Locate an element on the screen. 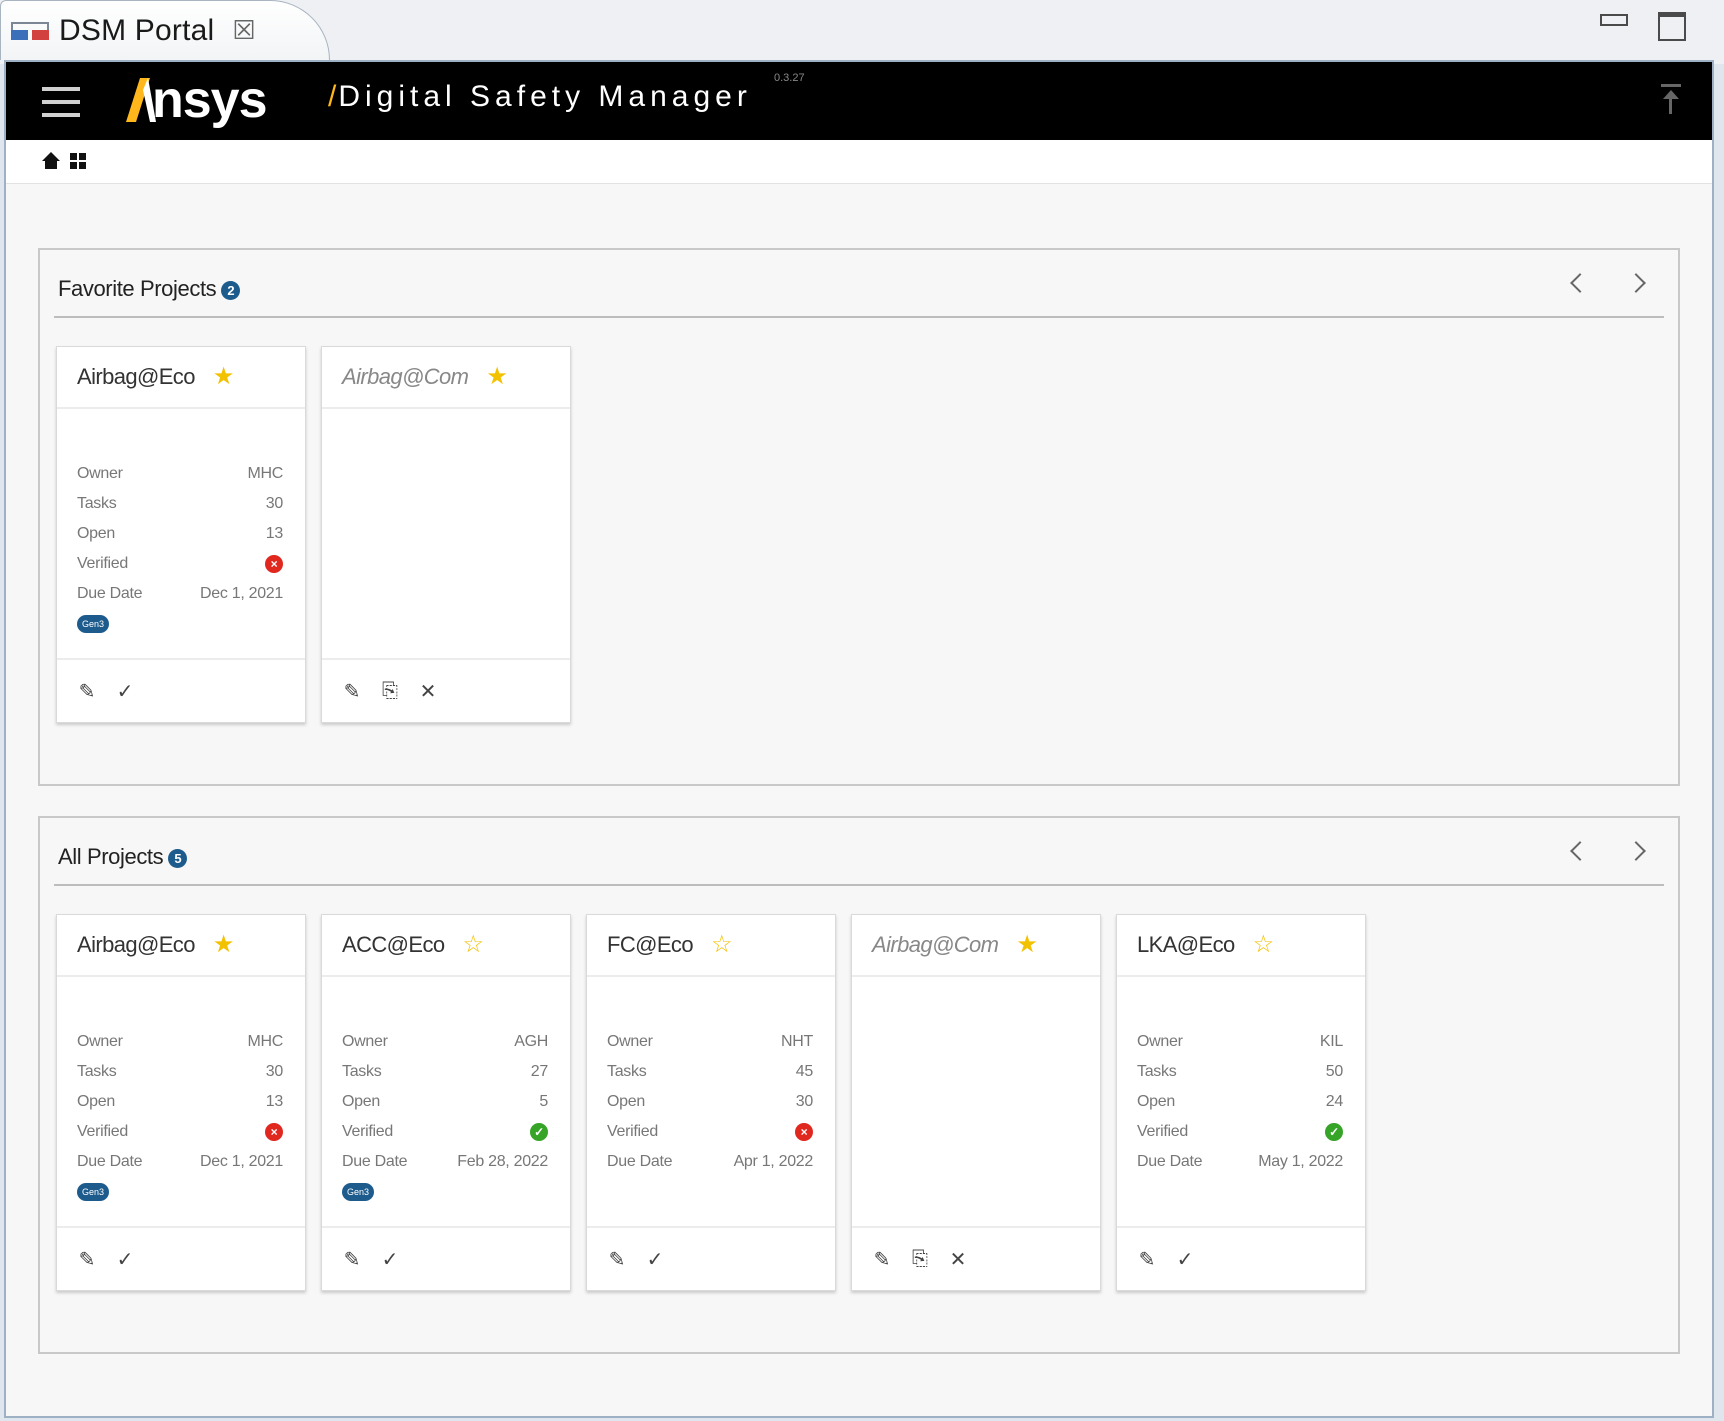 The image size is (1724, 1421). all-projects-next-icon is located at coordinates (1639, 851).